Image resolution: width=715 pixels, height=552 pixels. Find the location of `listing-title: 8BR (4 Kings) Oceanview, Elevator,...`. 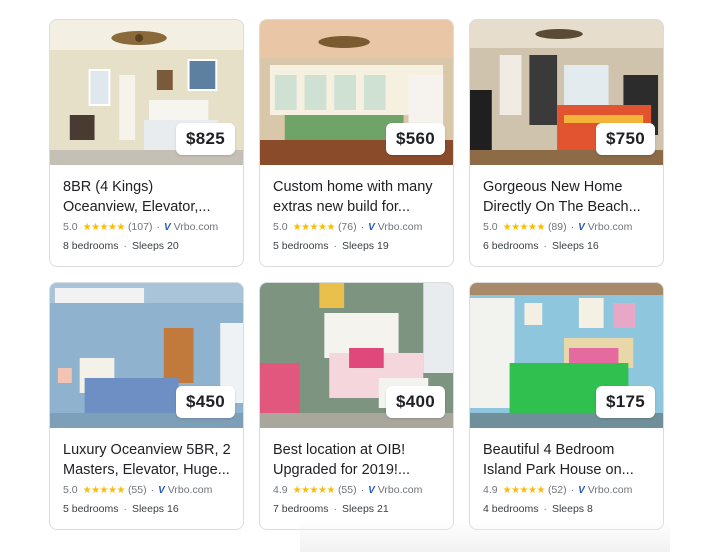

listing-title: 8BR (4 Kings) Oceanview, Elevator,... is located at coordinates (148, 197).